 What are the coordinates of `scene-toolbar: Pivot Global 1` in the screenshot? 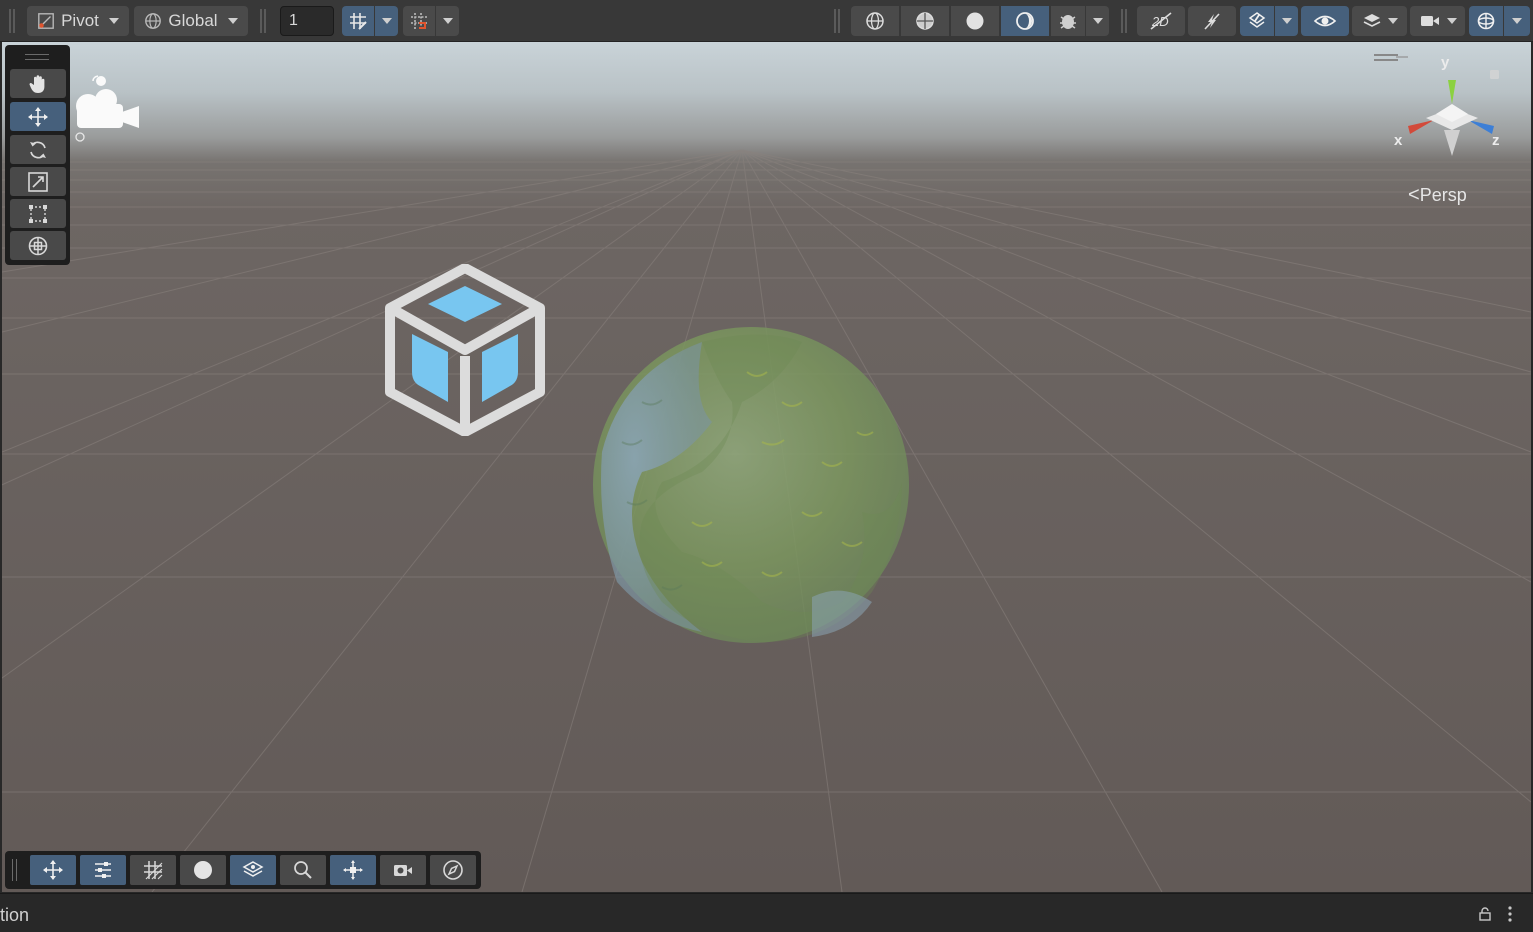 It's located at (766, 21).